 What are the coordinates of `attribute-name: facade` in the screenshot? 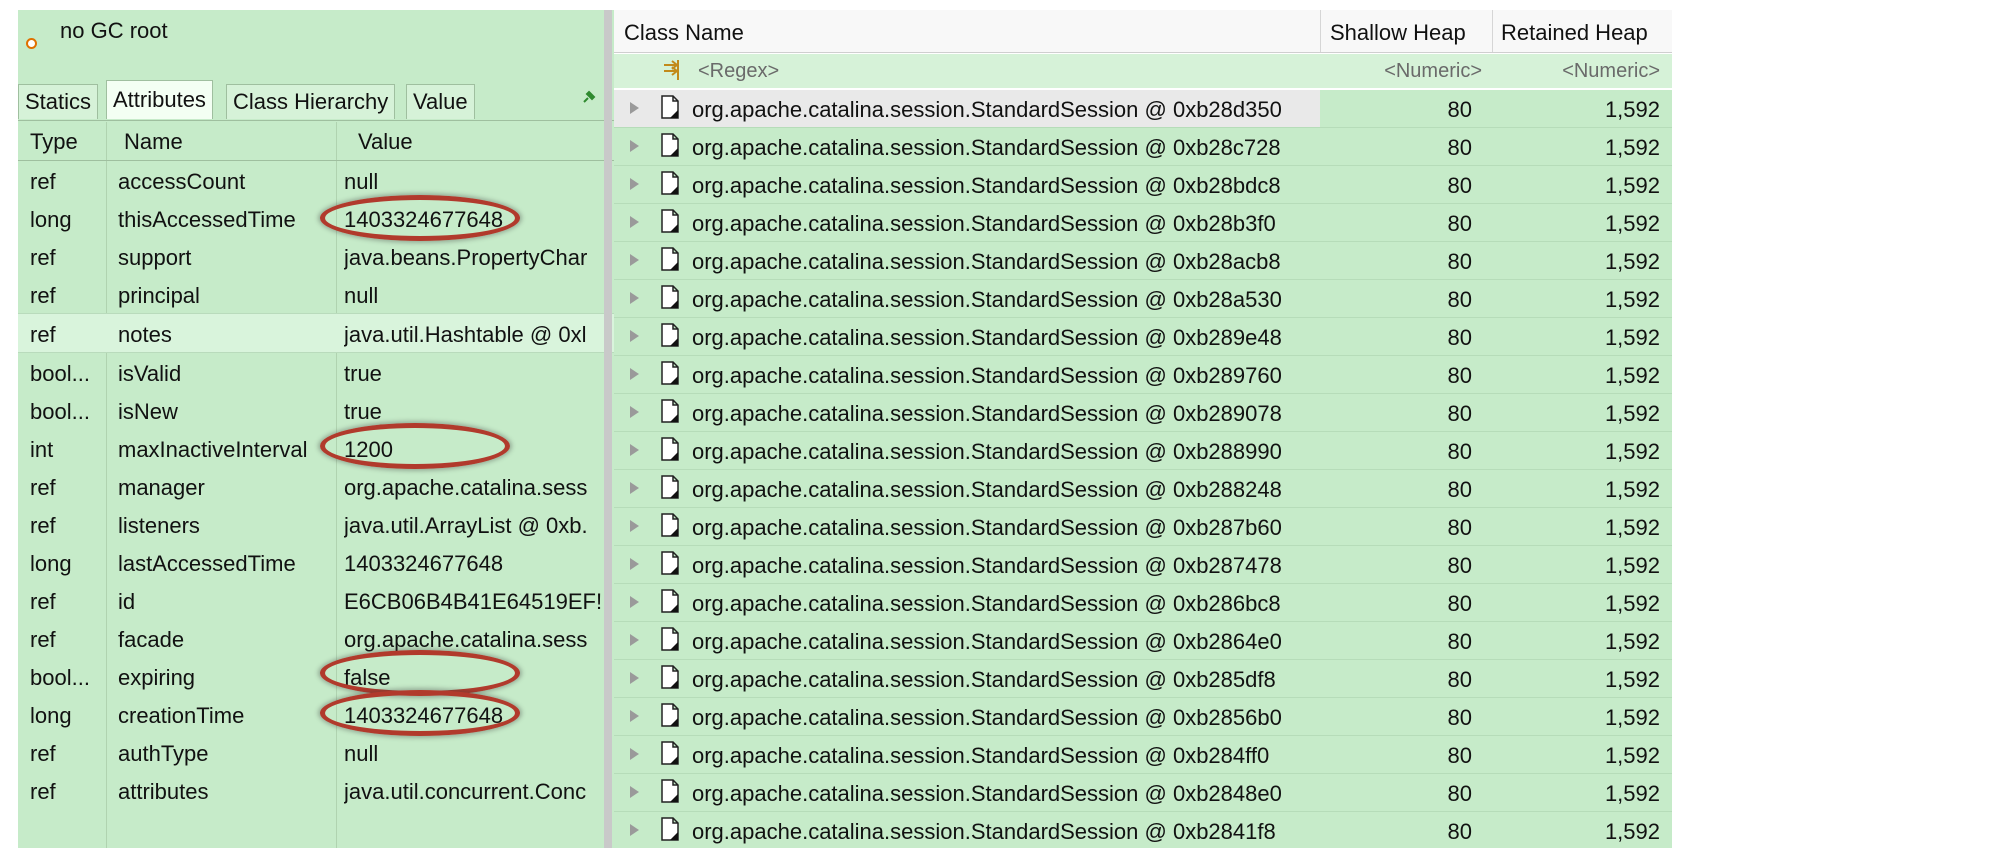 It's located at (151, 639).